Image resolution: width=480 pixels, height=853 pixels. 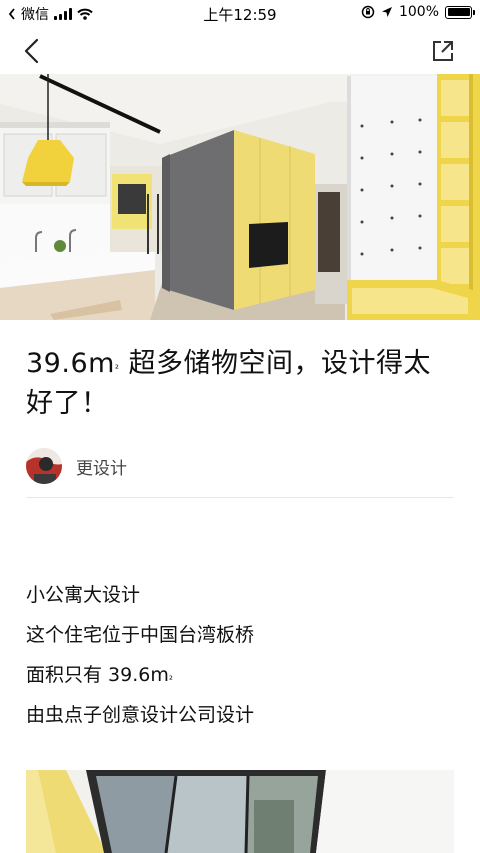 What do you see at coordinates (140, 635) in the screenshot?
I see `paragraph-2: 这个住宅位于中国台湾板桥` at bounding box center [140, 635].